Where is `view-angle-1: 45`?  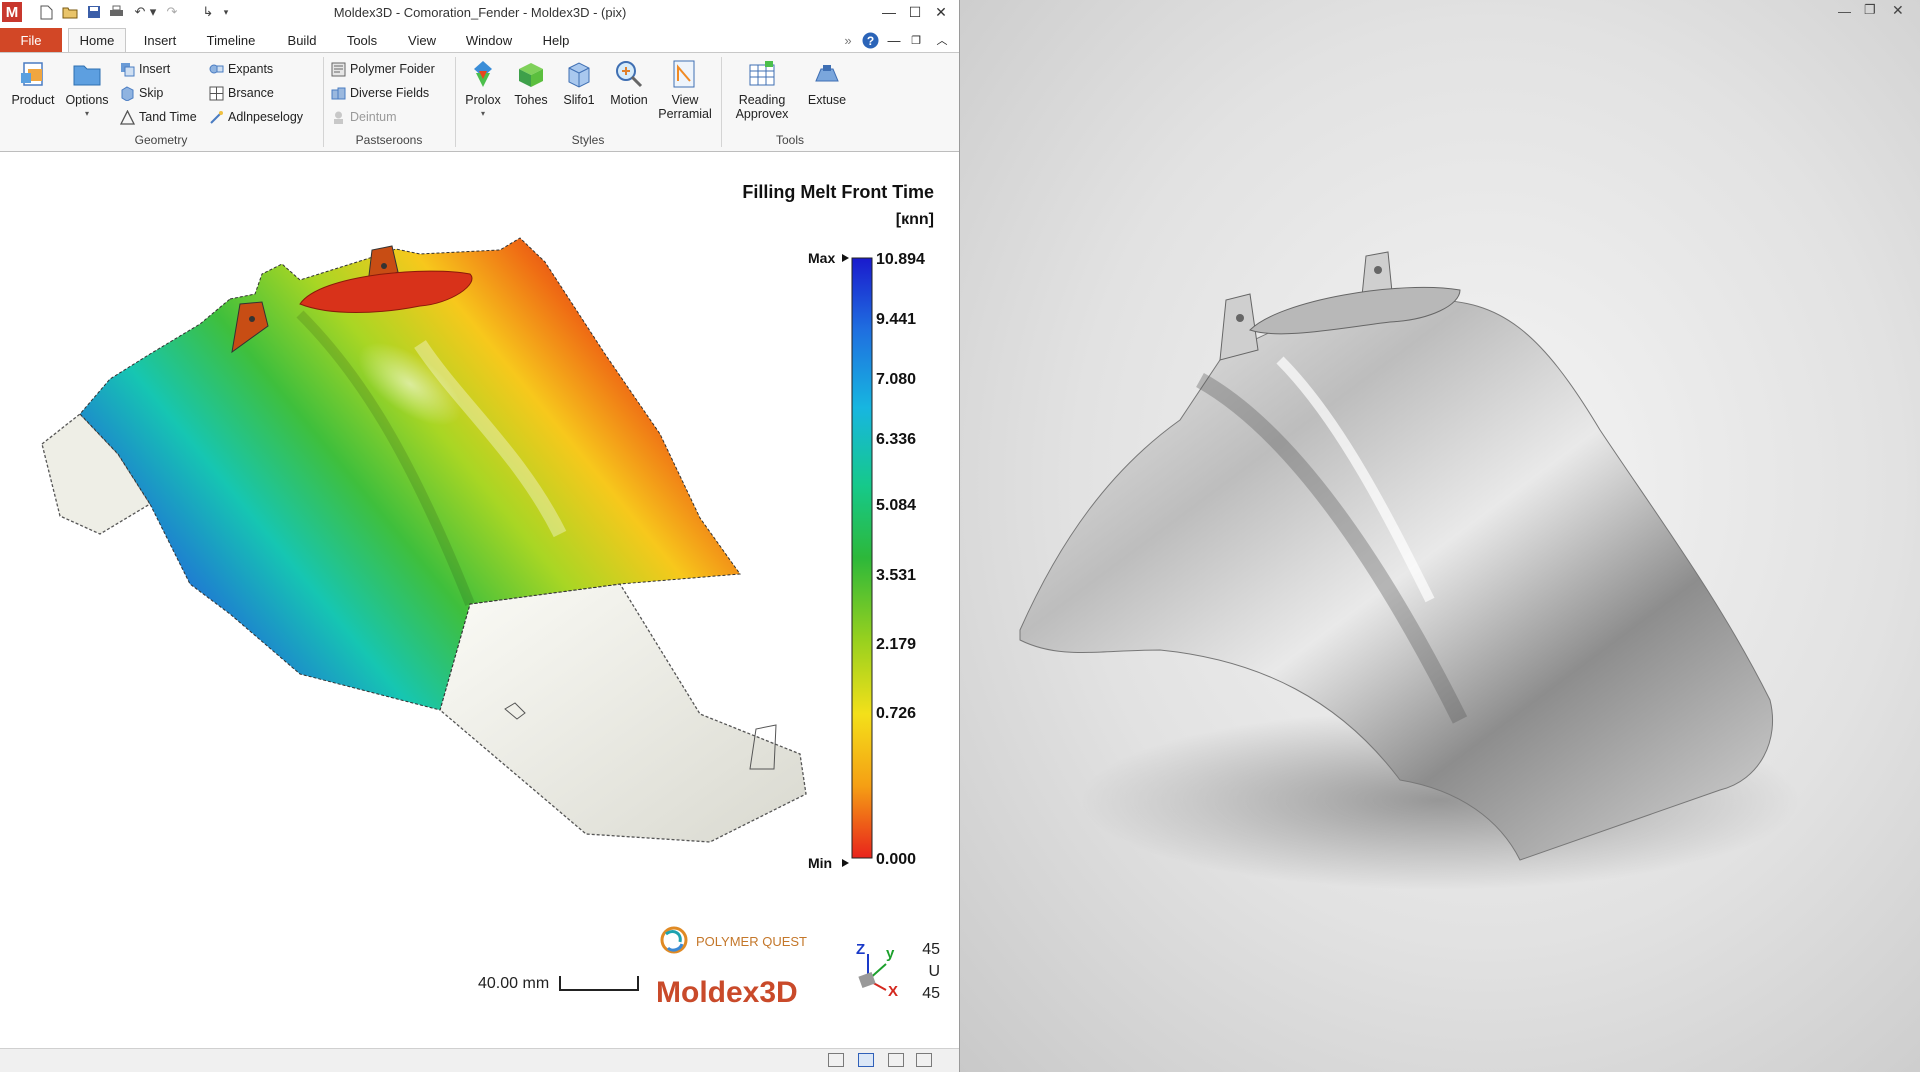
view-angle-1: 45 is located at coordinates (931, 949).